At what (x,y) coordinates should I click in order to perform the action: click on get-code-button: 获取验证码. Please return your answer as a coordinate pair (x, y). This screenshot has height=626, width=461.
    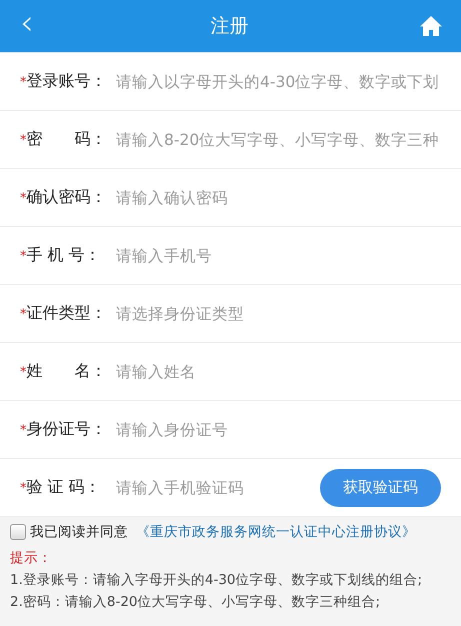
    Looking at the image, I should click on (380, 487).